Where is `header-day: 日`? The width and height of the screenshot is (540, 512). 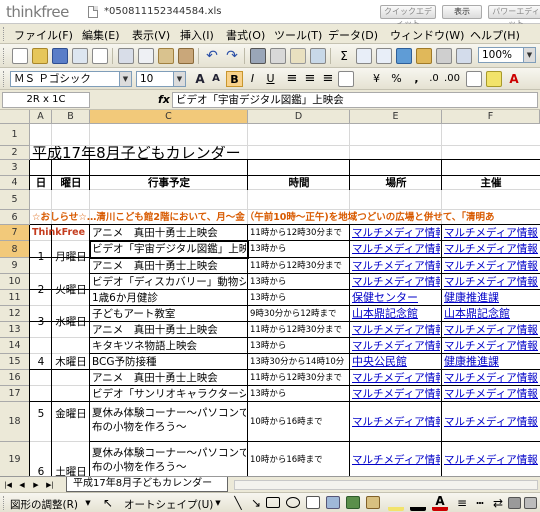
header-day: 日 is located at coordinates (41, 183).